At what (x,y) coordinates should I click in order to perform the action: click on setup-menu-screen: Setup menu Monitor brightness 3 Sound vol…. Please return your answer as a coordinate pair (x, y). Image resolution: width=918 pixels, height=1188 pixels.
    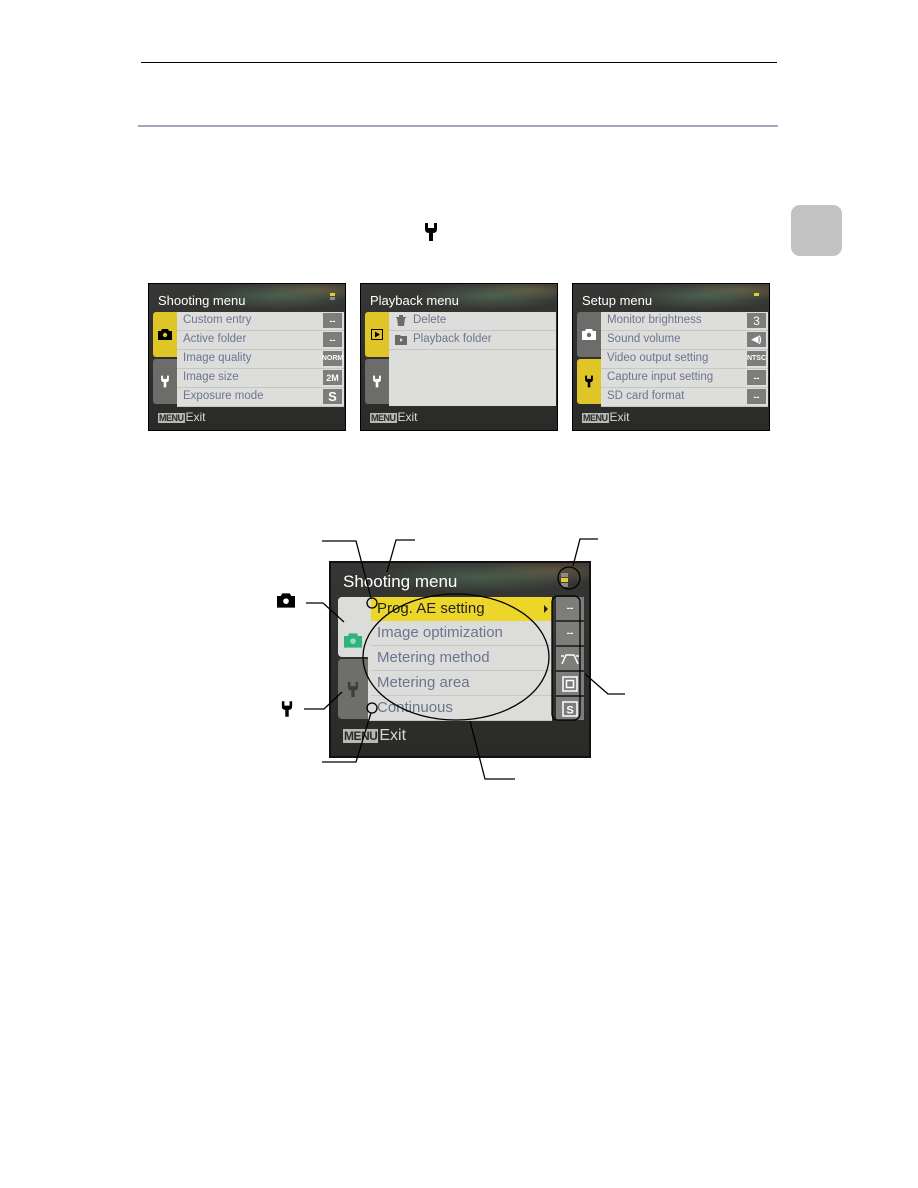
    Looking at the image, I should click on (671, 357).